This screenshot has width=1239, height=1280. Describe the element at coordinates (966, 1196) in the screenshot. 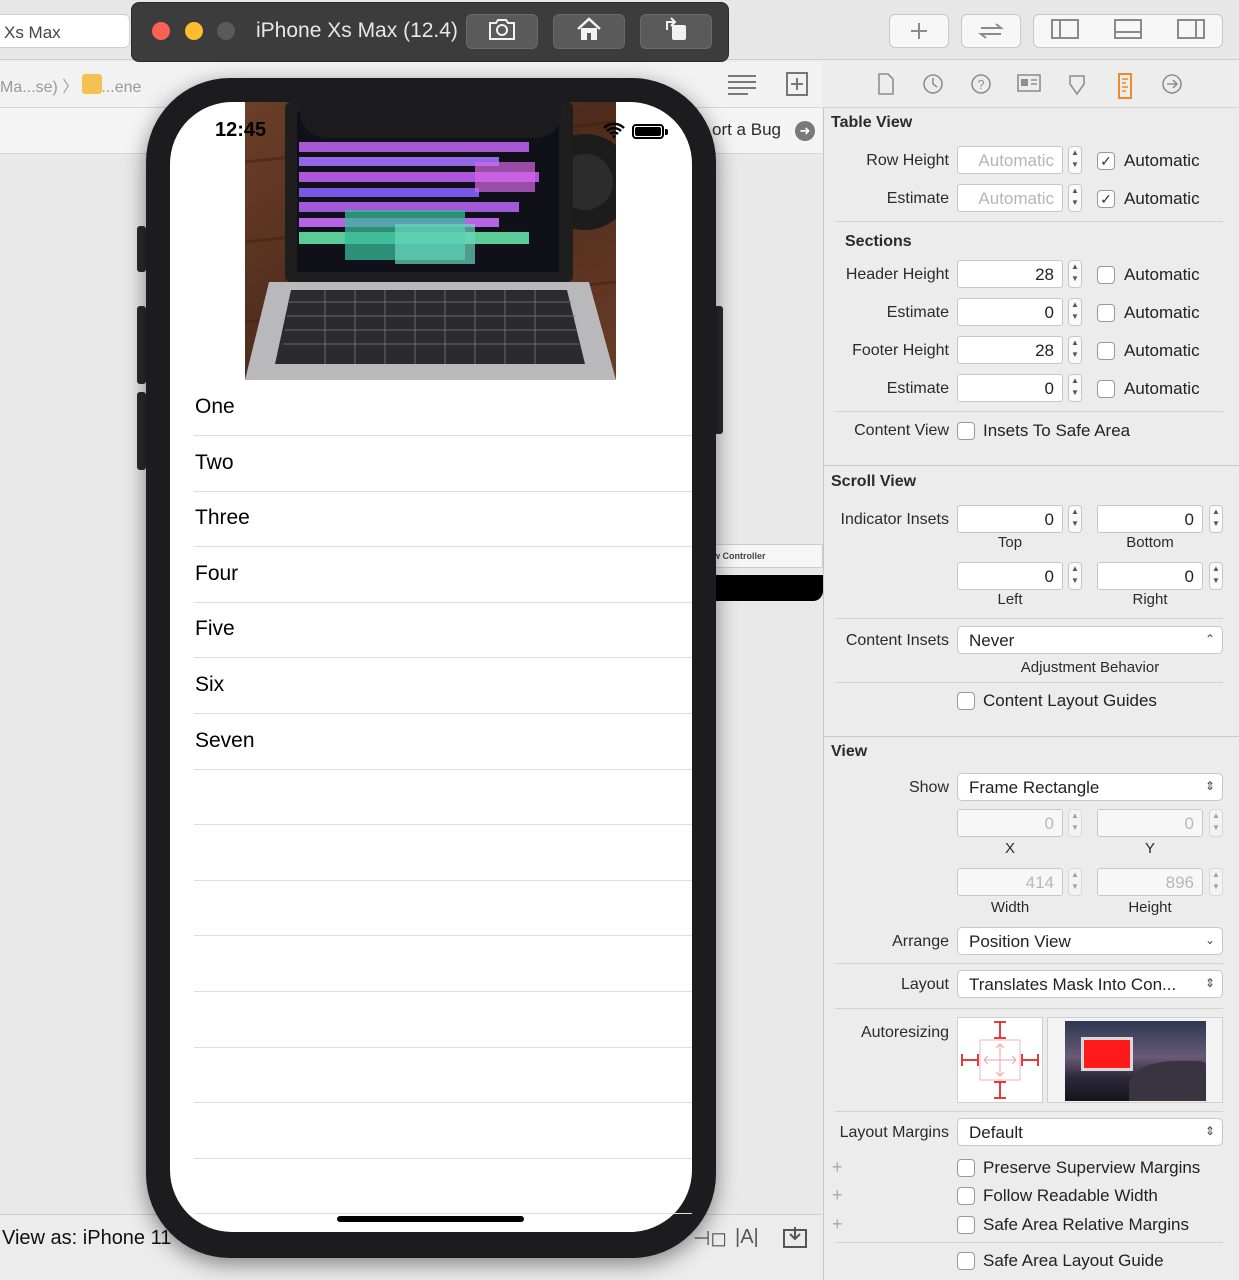

I see `follow-readable-checkbox` at that location.